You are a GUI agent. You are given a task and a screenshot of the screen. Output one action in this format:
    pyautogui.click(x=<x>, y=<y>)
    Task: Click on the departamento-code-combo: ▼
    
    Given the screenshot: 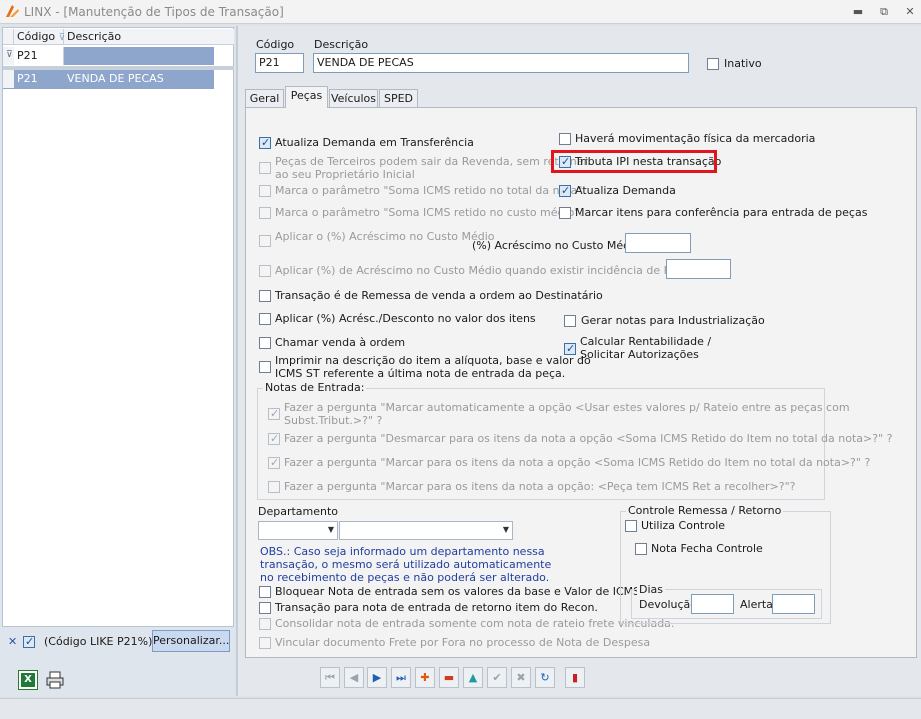 What is the action you would take?
    pyautogui.click(x=298, y=530)
    